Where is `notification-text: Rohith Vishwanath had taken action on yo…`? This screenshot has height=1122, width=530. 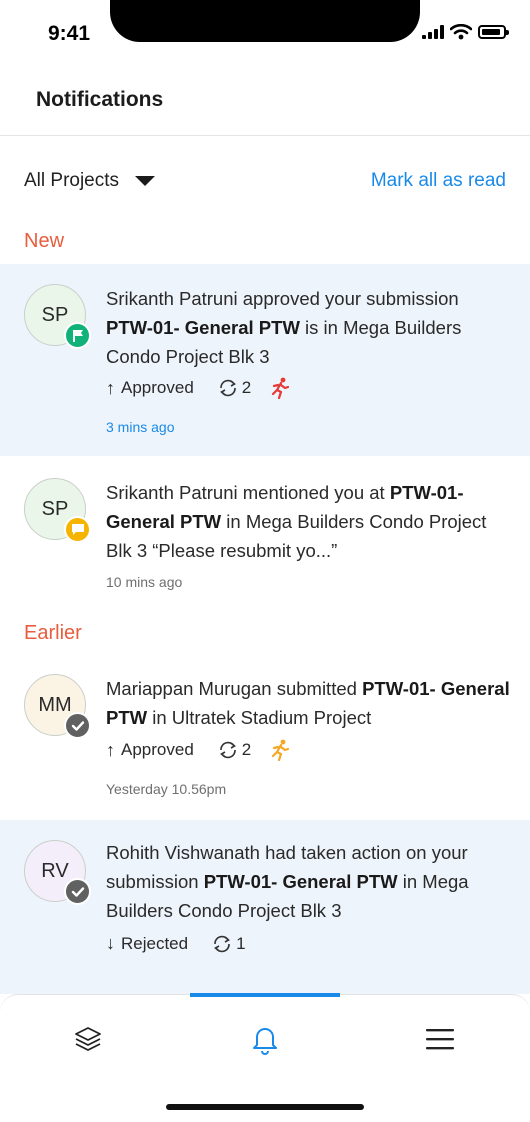
notification-text: Rohith Vishwanath had taken action on yo… is located at coordinates (308, 881).